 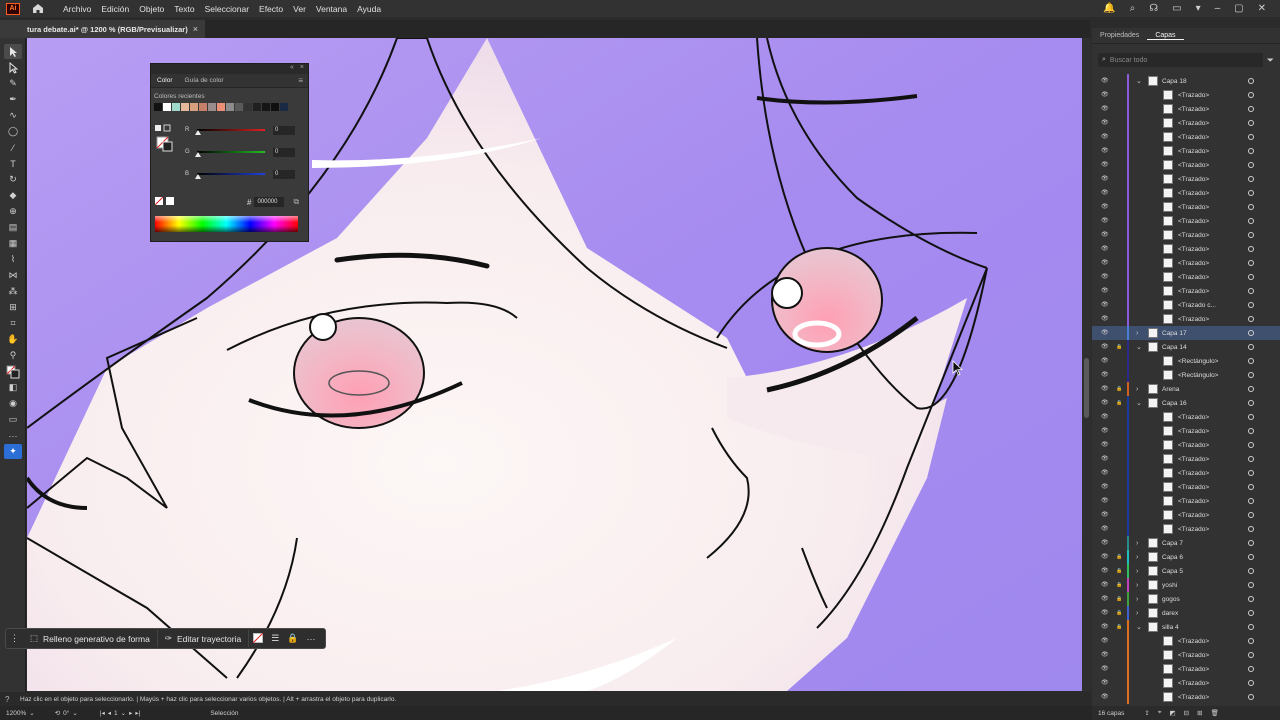 What do you see at coordinates (1186, 557) in the screenshot?
I see `layer-row: 👁 🔒 › Capa 6` at bounding box center [1186, 557].